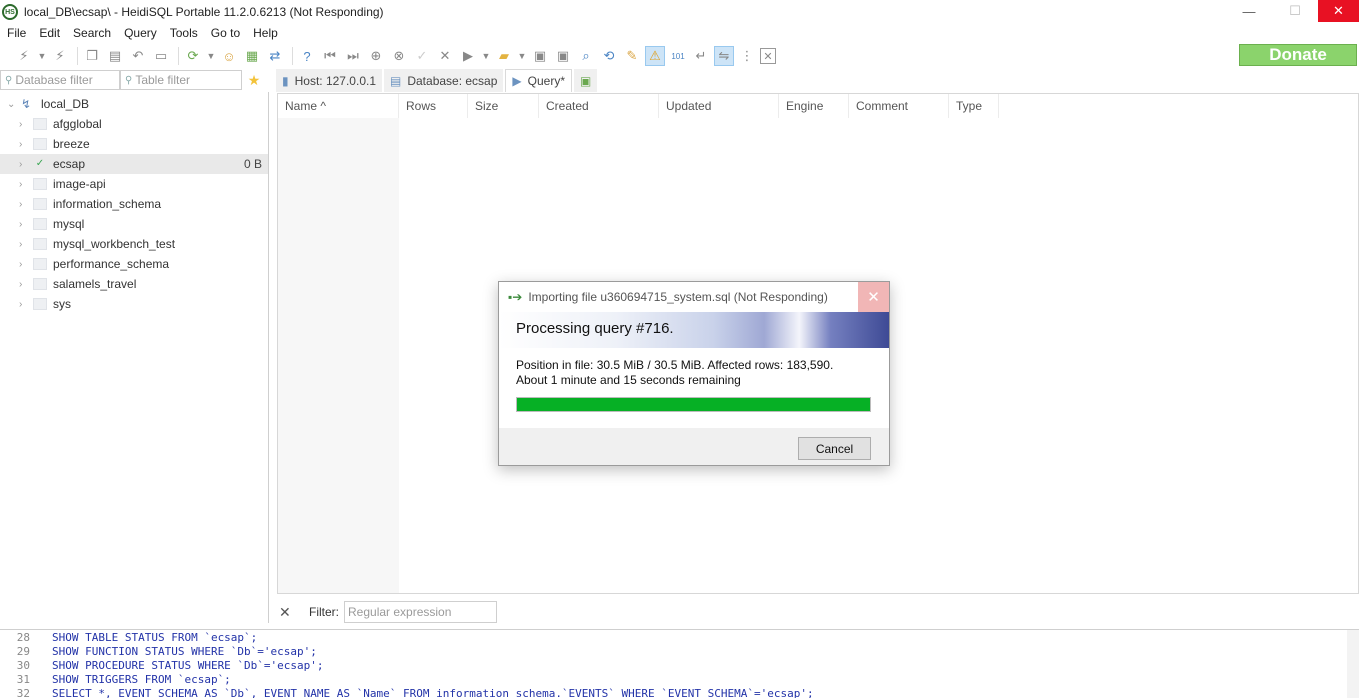 The width and height of the screenshot is (1359, 698). I want to click on column-header-rows: Rows, so click(433, 106).